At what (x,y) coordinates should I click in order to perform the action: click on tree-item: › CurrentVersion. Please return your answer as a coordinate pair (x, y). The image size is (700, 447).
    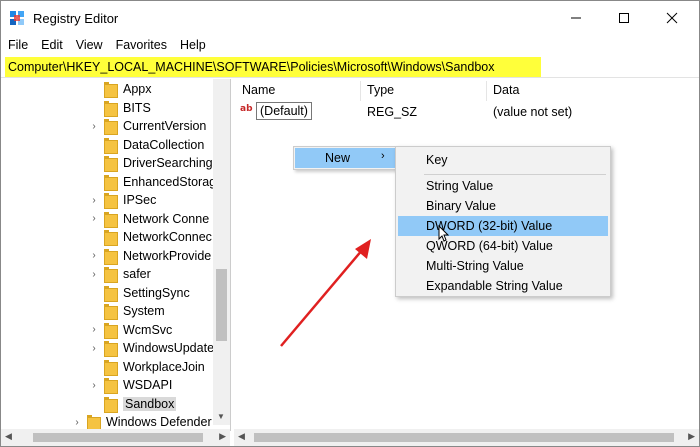
    Looking at the image, I should click on (149, 126).